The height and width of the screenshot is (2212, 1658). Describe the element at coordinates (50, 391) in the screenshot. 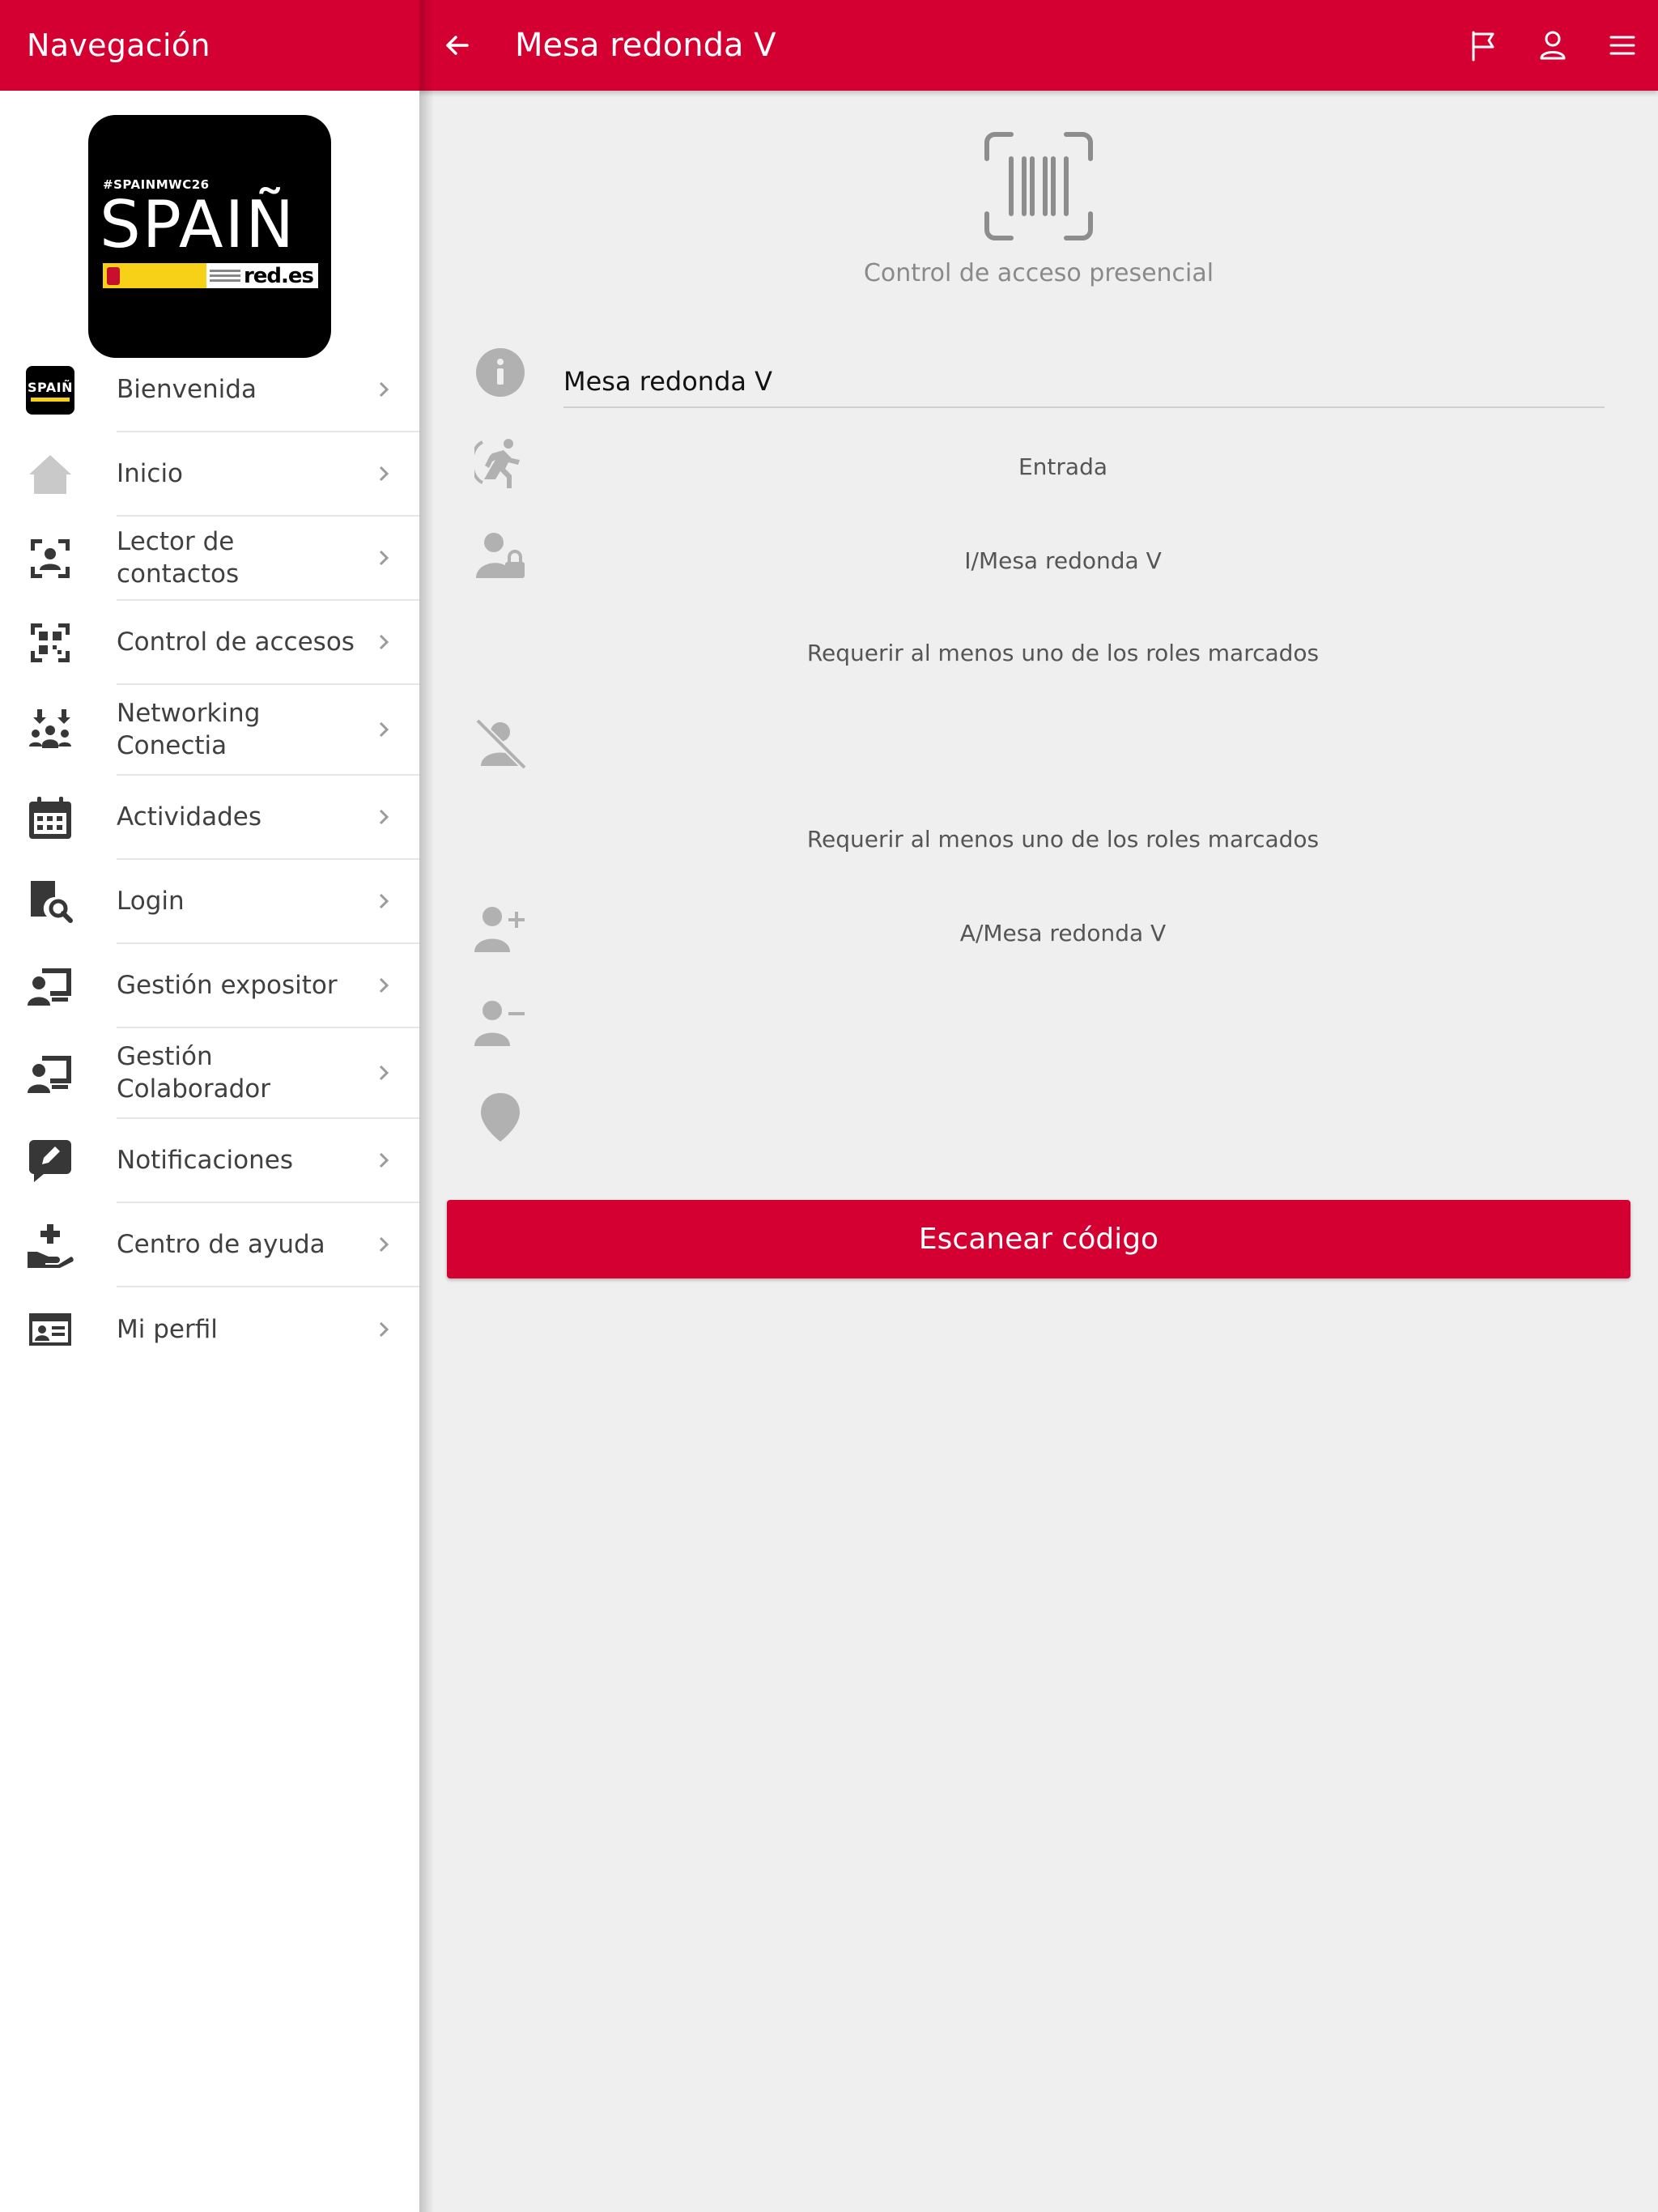

I see `spain-logo-icon: SPAIÑ` at that location.